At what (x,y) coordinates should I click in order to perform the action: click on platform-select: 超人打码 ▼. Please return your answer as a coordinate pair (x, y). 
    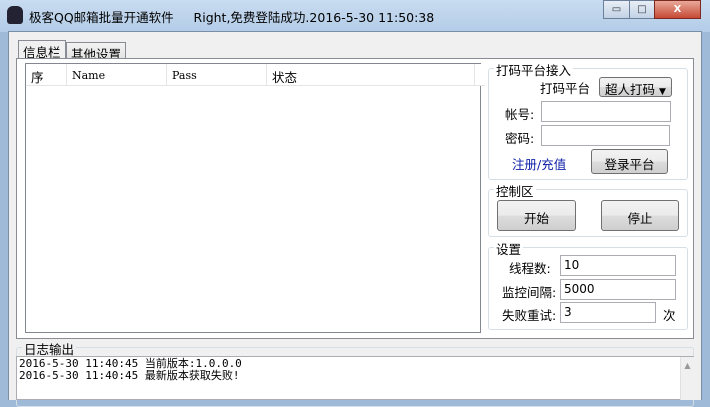
    Looking at the image, I should click on (635, 87).